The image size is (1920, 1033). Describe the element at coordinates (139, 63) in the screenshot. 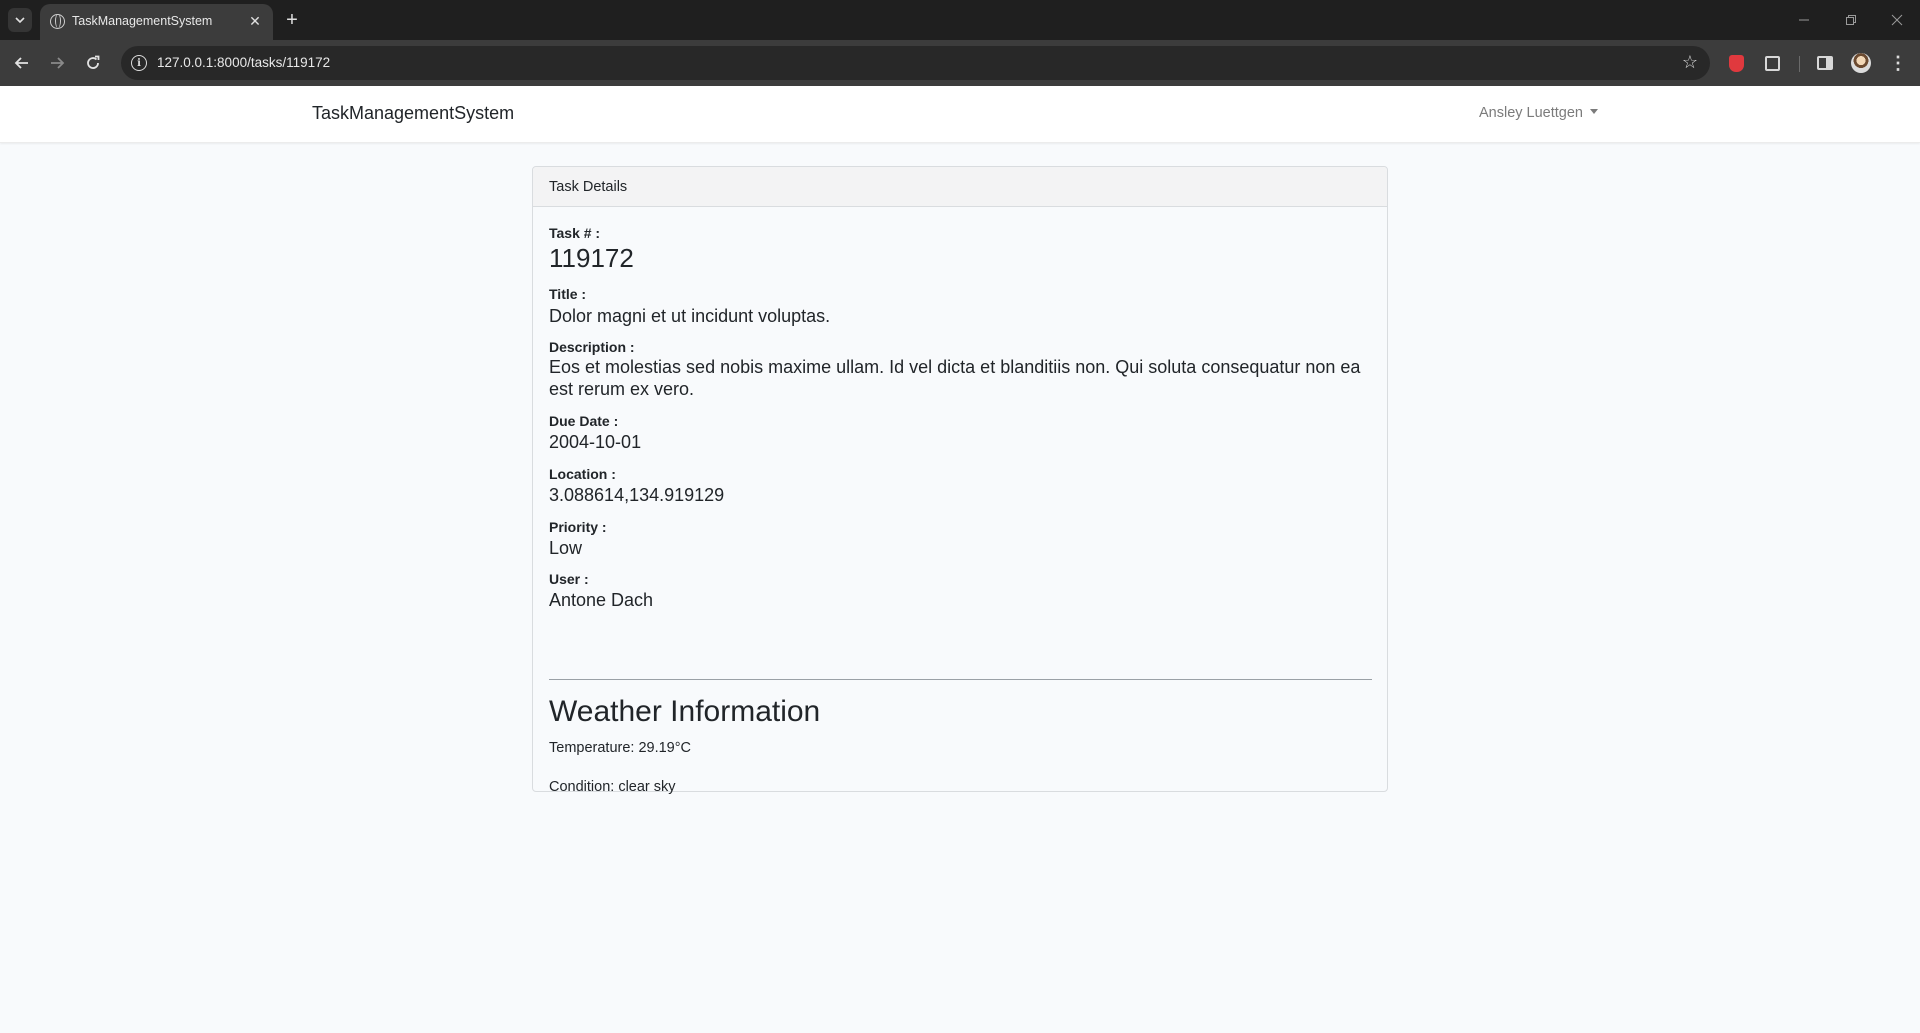

I see `site-info-icon: i` at that location.